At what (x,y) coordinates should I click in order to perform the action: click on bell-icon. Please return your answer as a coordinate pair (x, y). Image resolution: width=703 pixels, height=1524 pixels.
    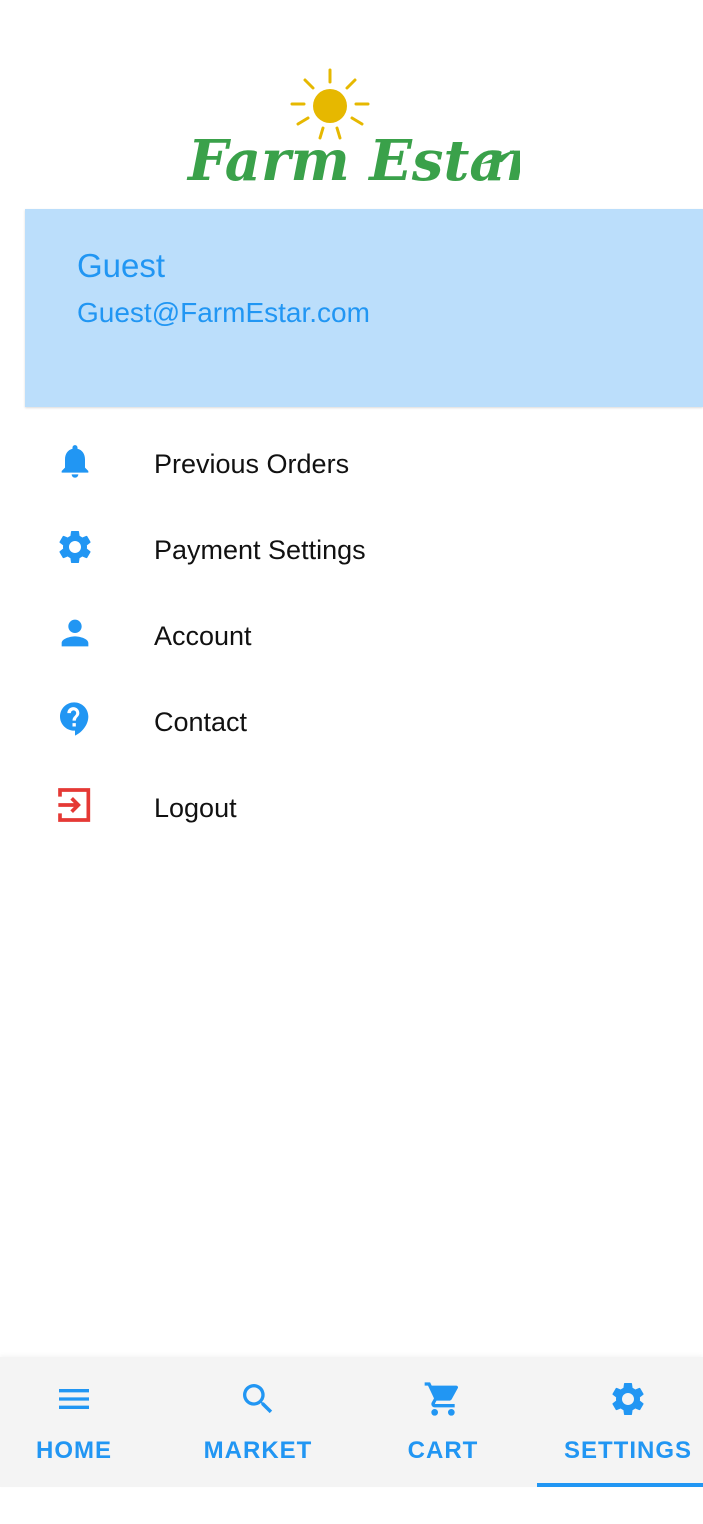
    Looking at the image, I should click on (75, 461).